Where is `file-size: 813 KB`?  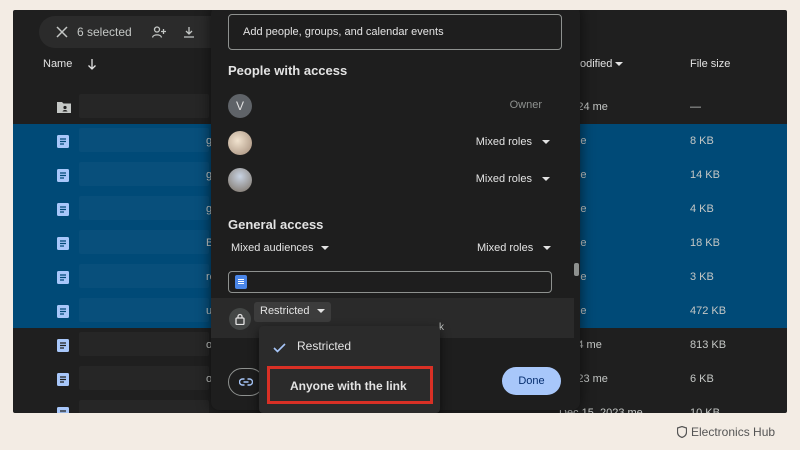
file-size: 813 KB is located at coordinates (708, 345).